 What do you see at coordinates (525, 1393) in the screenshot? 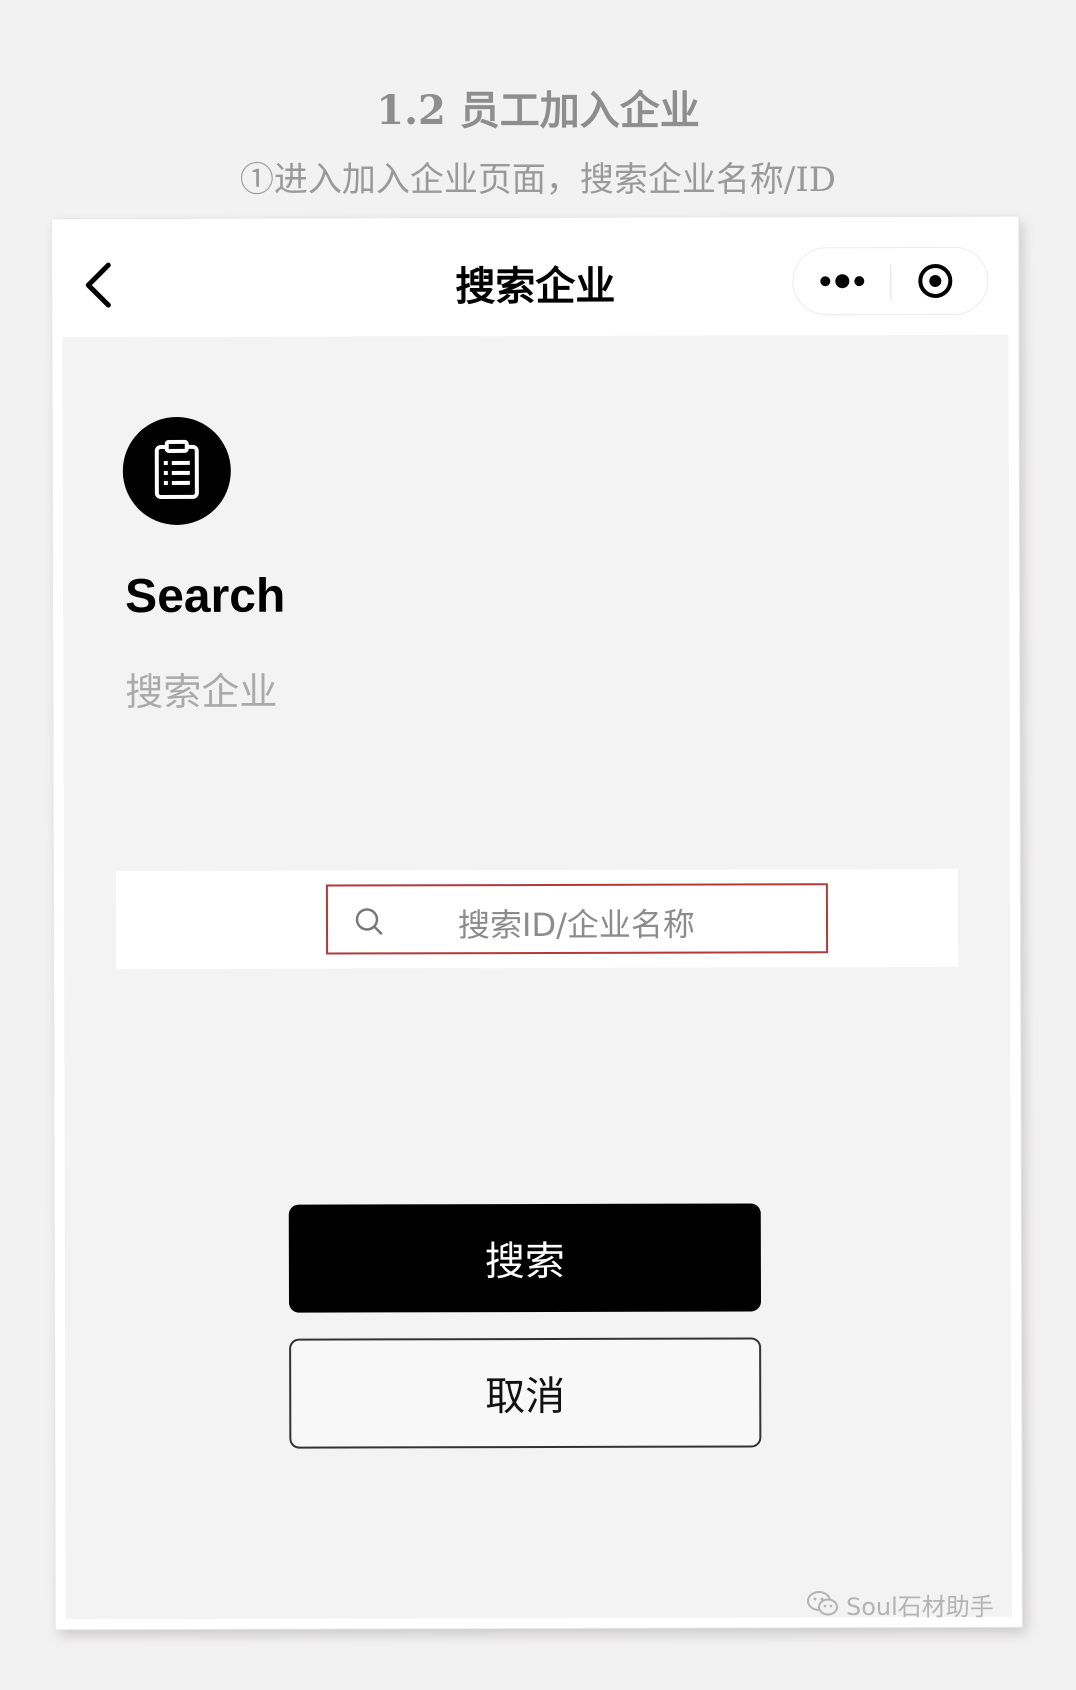
I see `cancel-button: 取消` at bounding box center [525, 1393].